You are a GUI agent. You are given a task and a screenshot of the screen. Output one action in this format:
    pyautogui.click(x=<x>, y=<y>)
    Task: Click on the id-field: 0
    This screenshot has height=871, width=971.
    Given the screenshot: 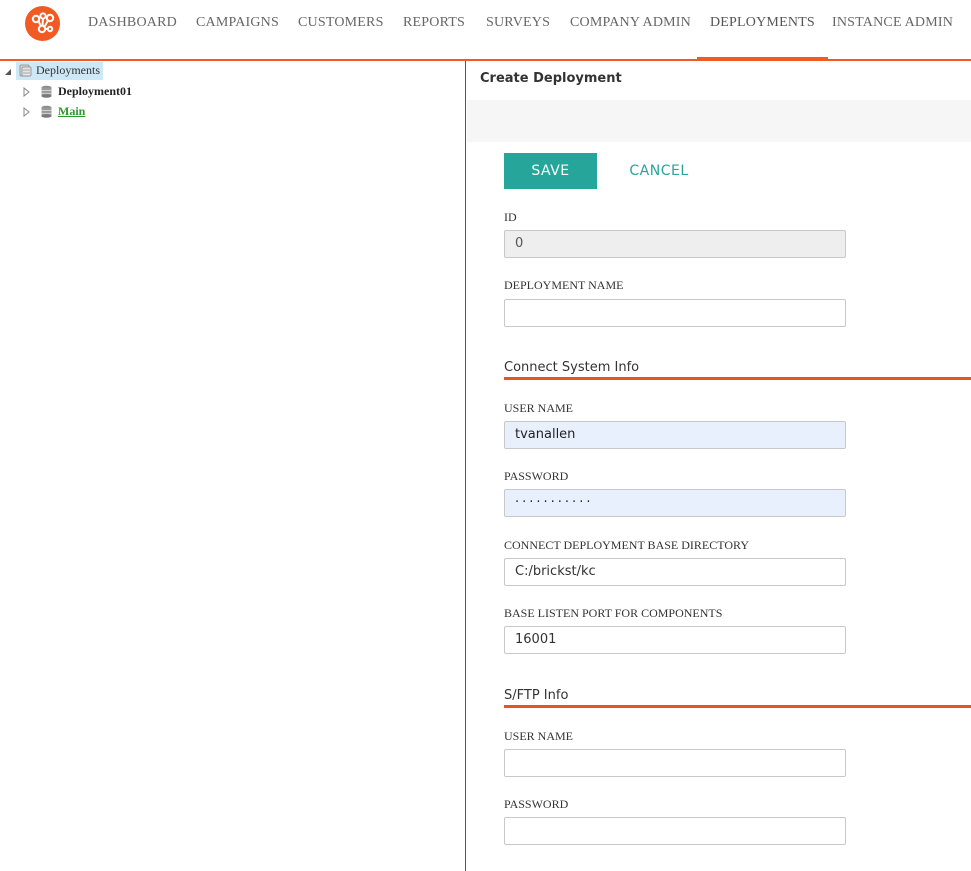 What is the action you would take?
    pyautogui.click(x=675, y=244)
    